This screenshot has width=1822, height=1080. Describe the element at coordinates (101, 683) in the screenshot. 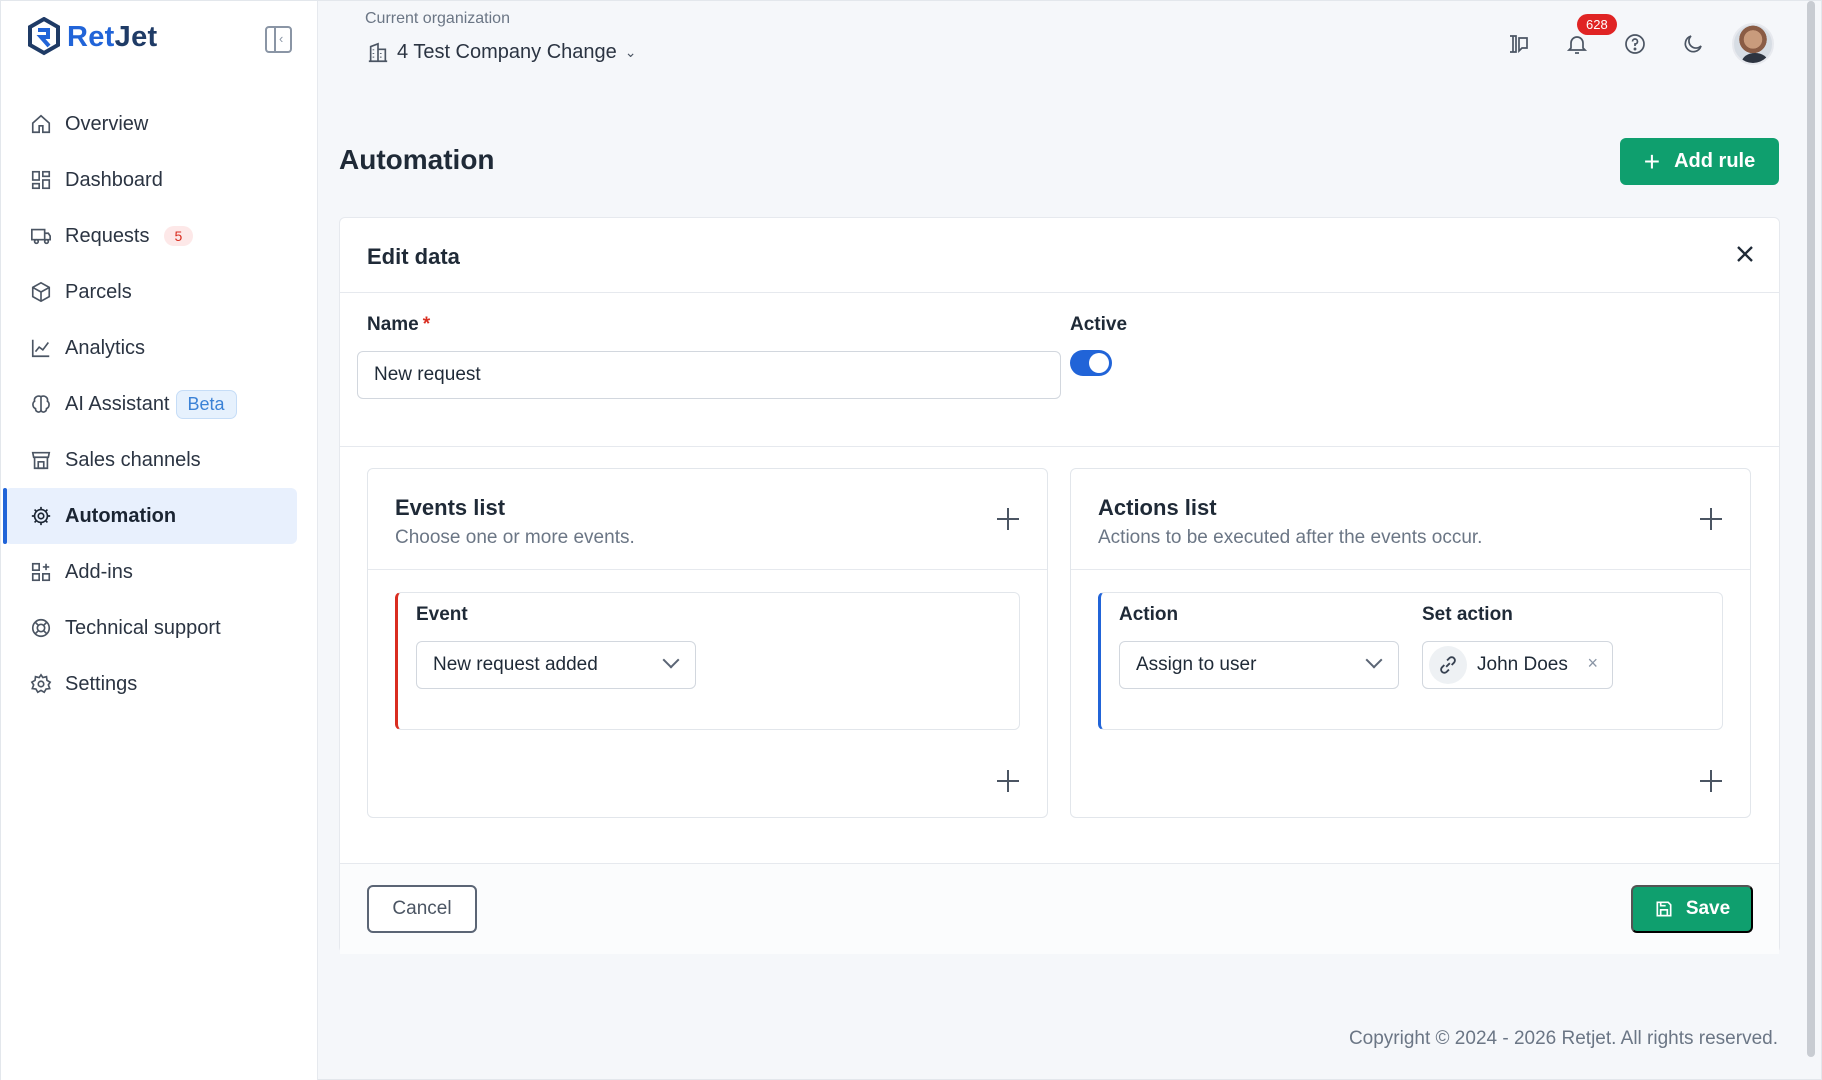

I see `sidebar-item-label: Settings` at that location.